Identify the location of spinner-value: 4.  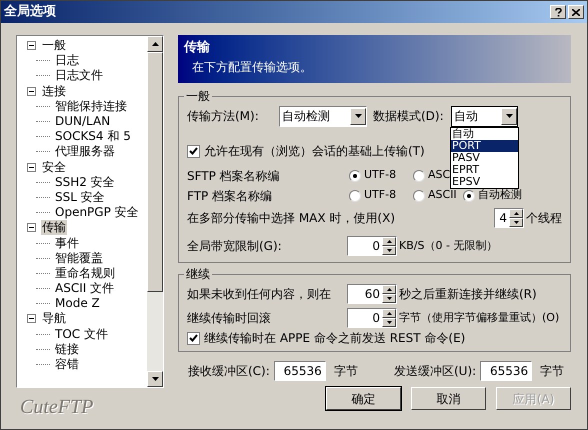
(503, 218).